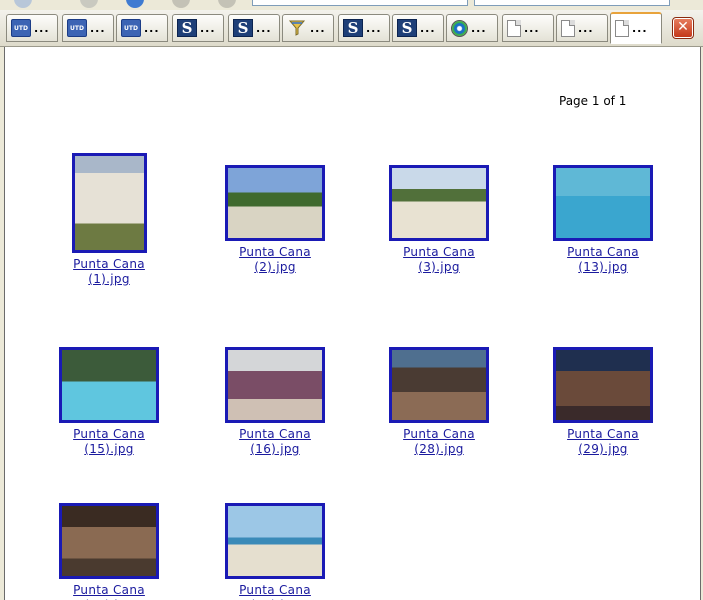 This screenshot has height=600, width=703. I want to click on back-button, so click(23, 4).